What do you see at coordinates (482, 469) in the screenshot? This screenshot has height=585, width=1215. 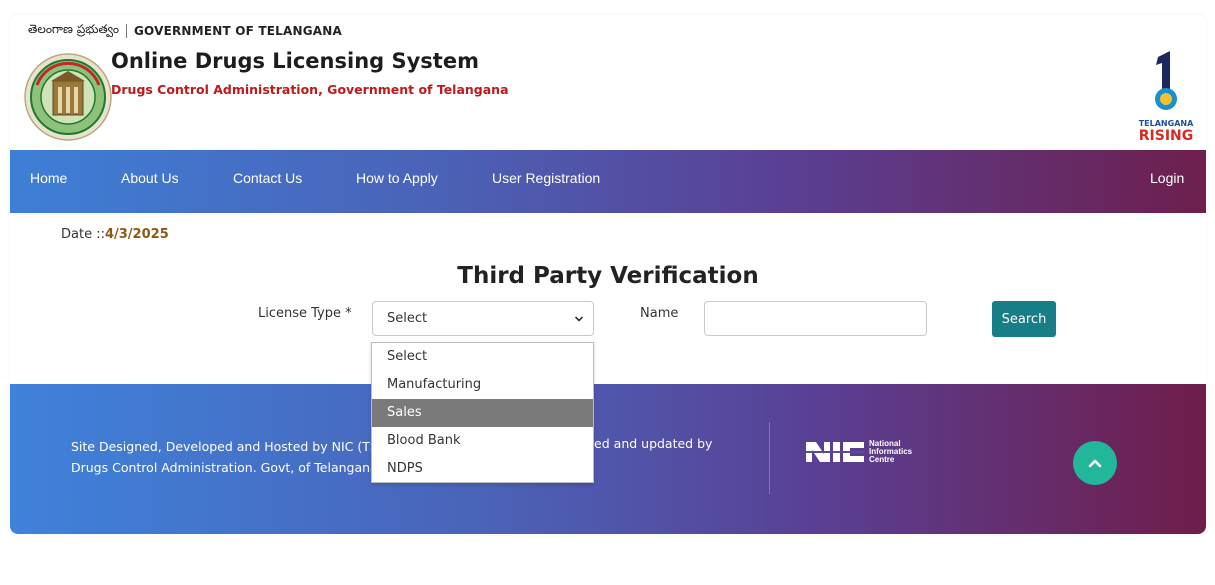 I see `dropdown-option-ndps: NDPS` at bounding box center [482, 469].